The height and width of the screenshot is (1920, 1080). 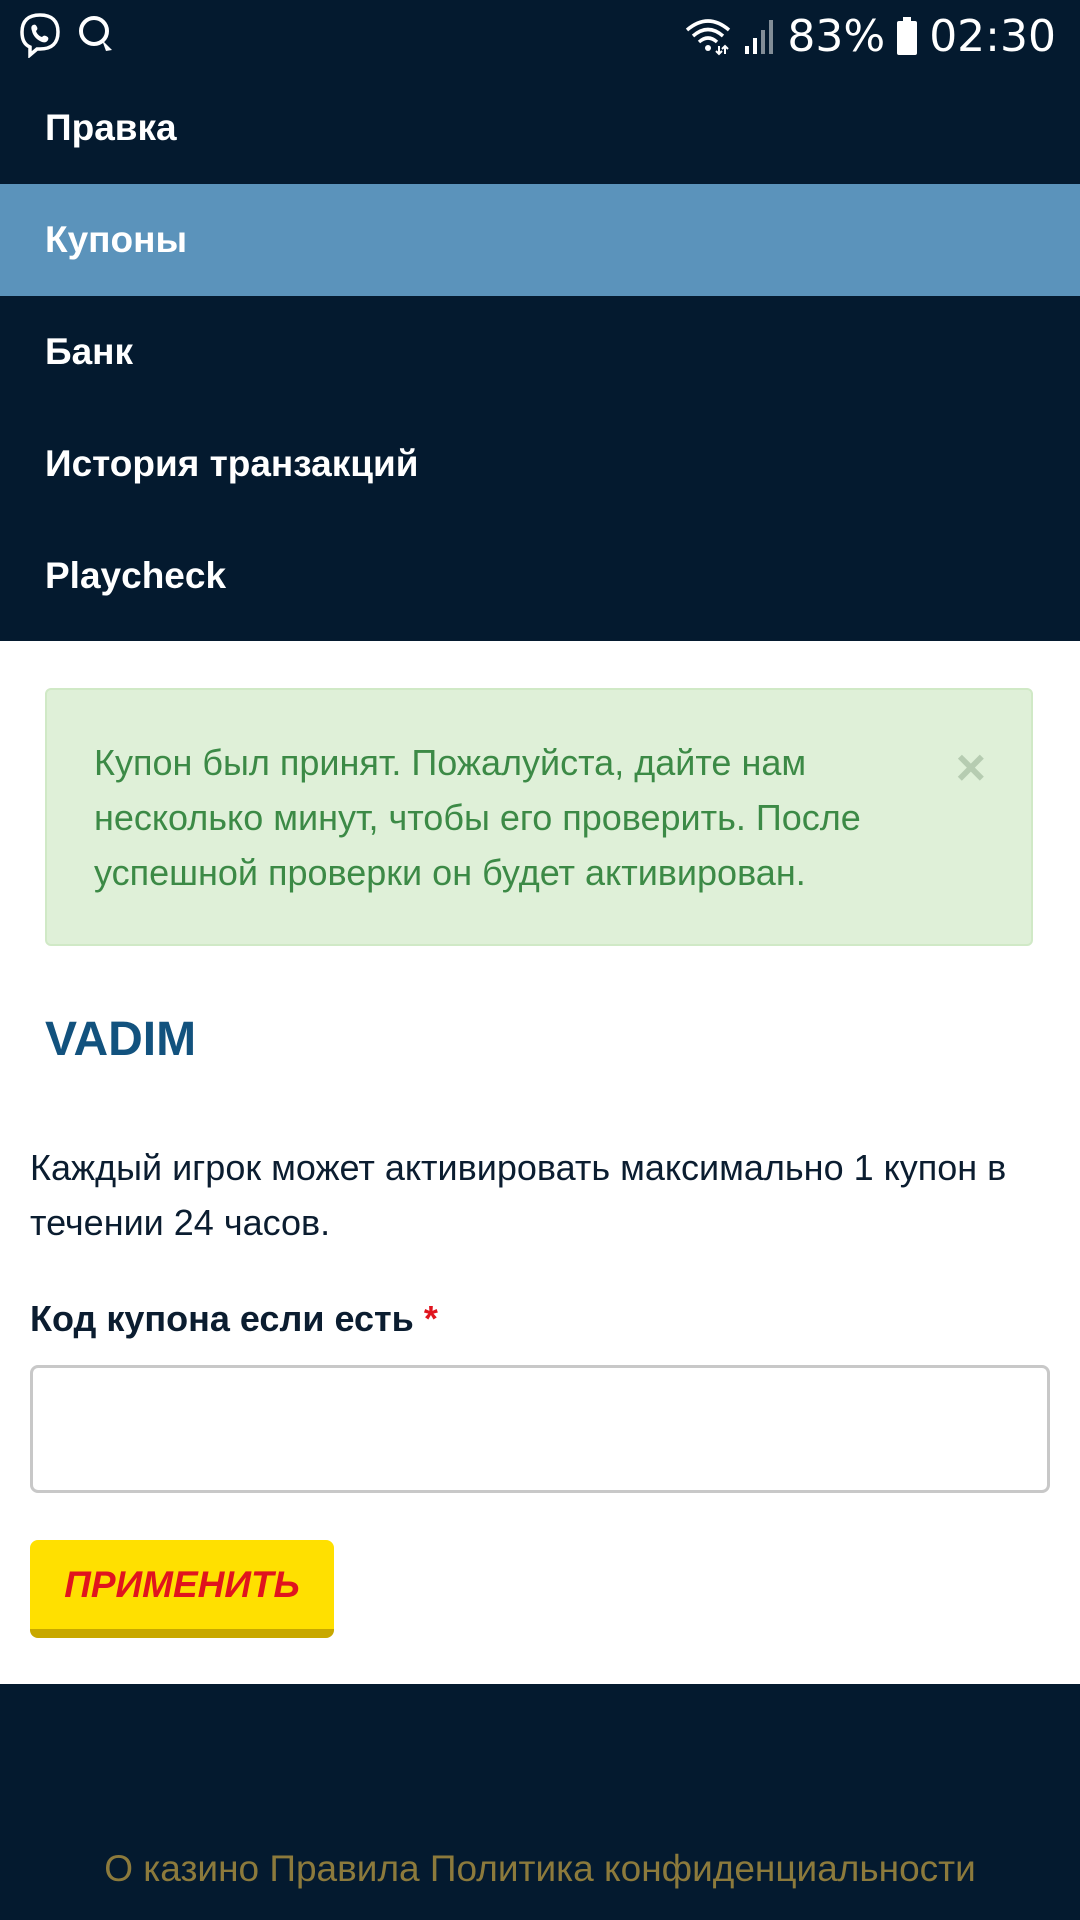 I want to click on status-bar: 83% 02:30, so click(x=540, y=36).